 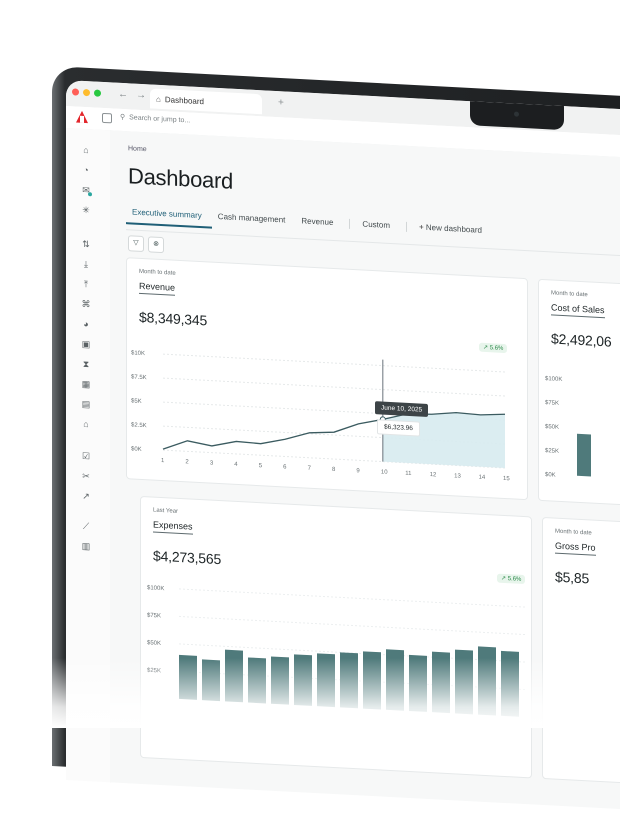 I want to click on clear-filter-icon: ⊗, so click(x=156, y=245).